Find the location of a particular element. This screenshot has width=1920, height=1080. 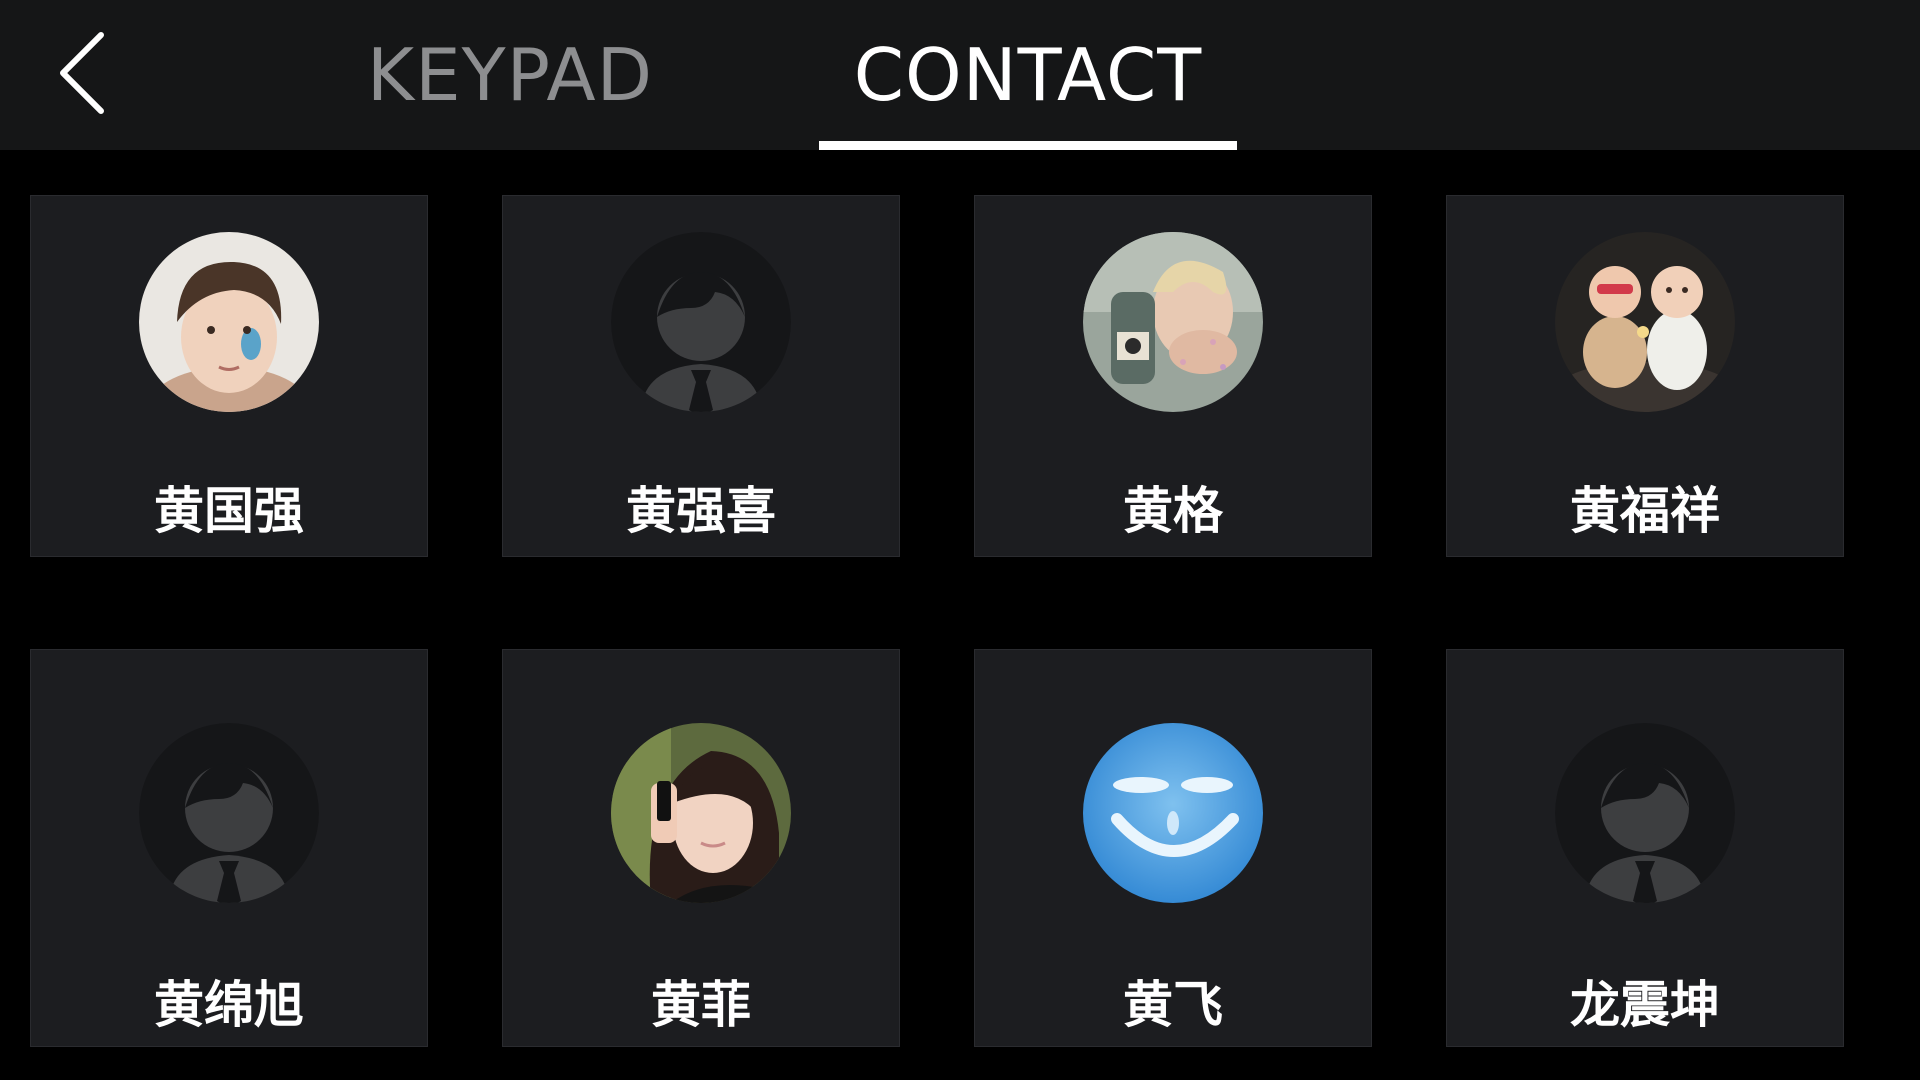

tab-keypad: KEYPAD is located at coordinates (510, 75).